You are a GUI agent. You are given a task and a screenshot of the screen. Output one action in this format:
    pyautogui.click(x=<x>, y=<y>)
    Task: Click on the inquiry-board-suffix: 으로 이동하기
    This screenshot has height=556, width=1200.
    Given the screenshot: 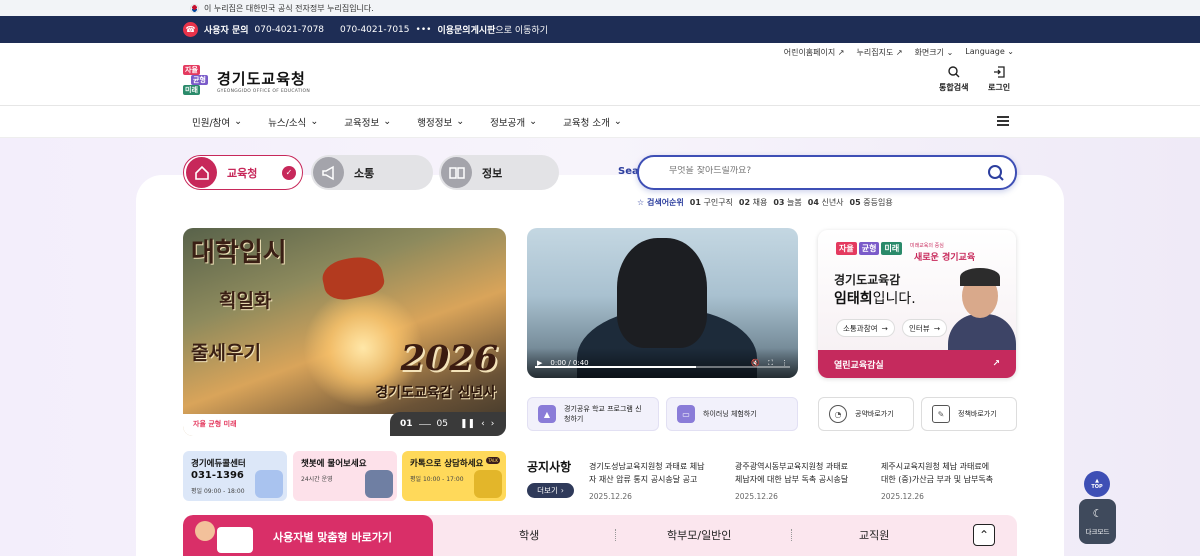 What is the action you would take?
    pyautogui.click(x=521, y=31)
    